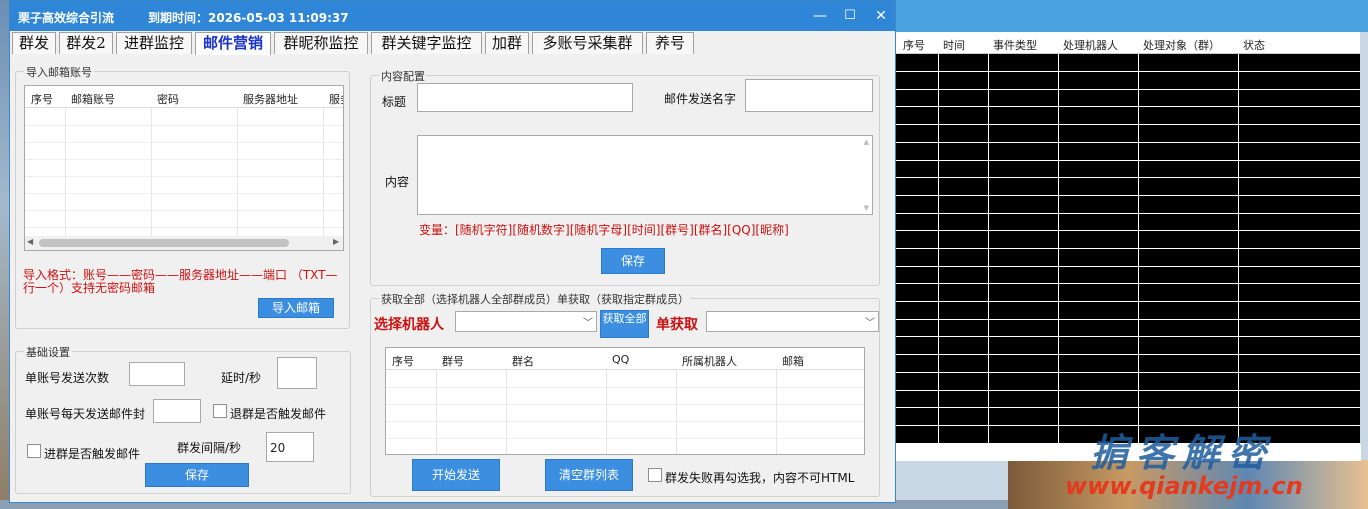 Image resolution: width=1368 pixels, height=509 pixels. I want to click on basic-settings-label: 基础设置, so click(48, 352).